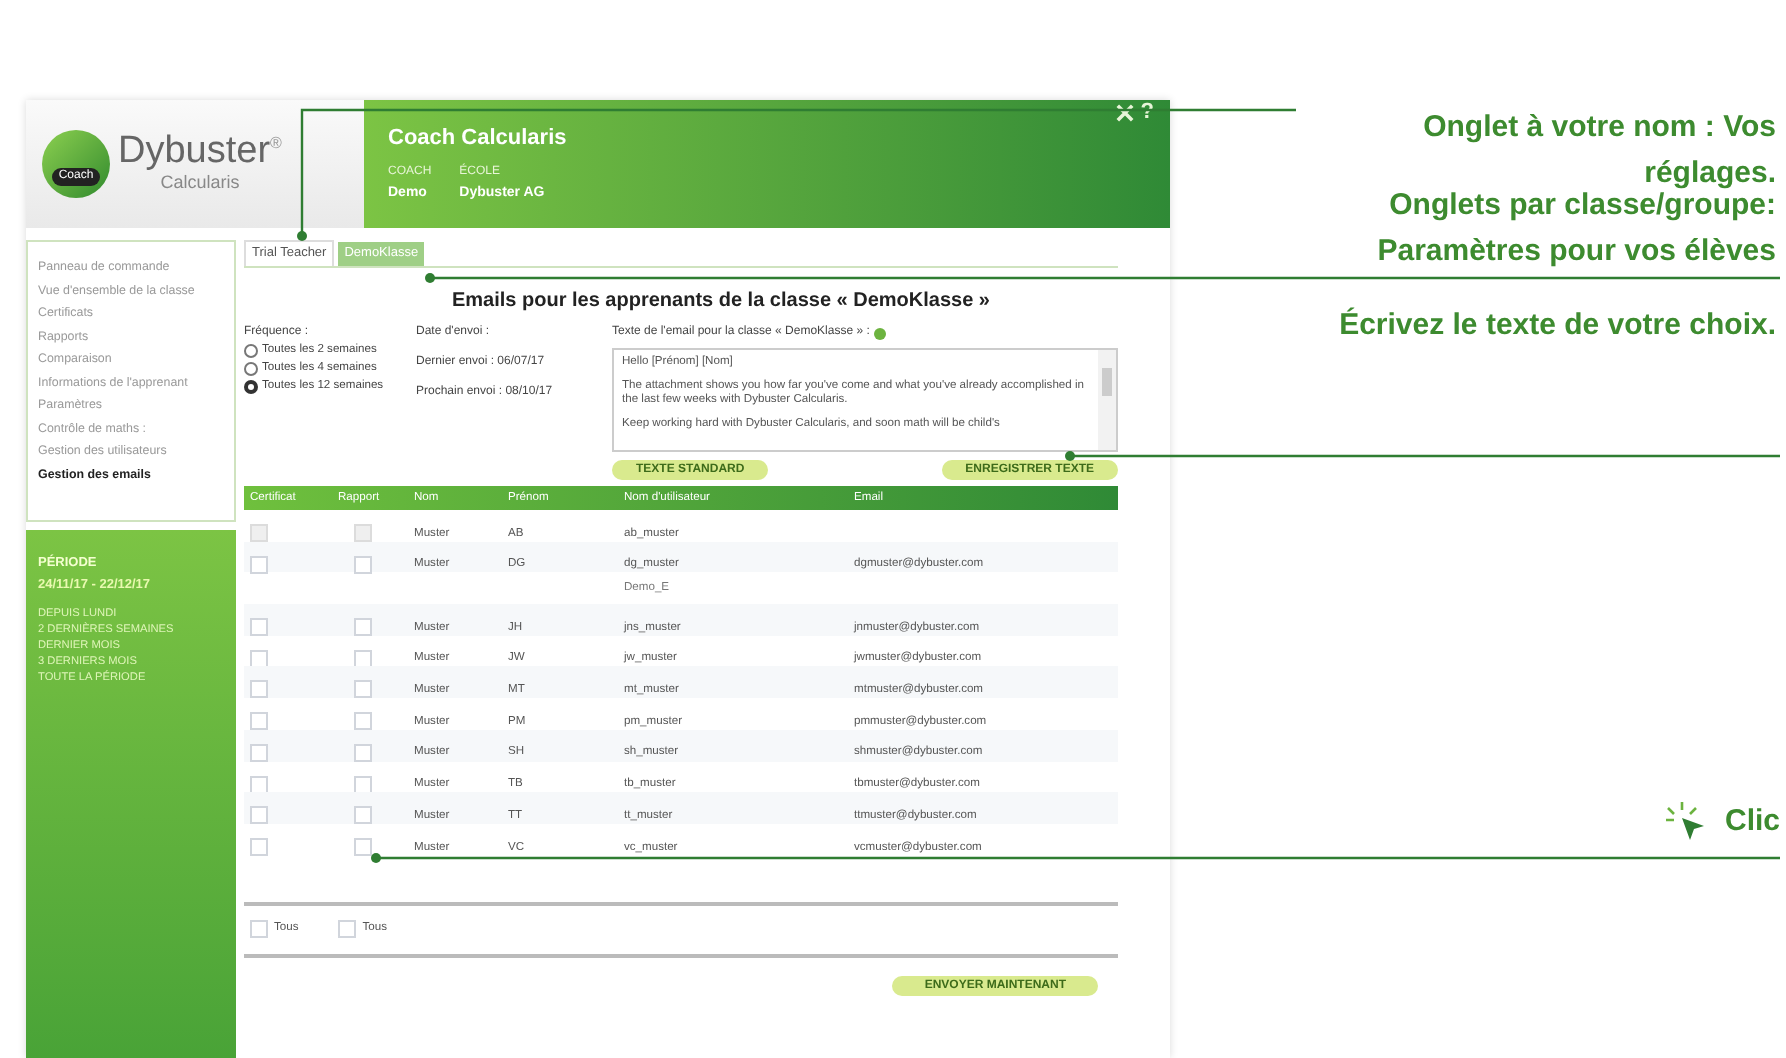 This screenshot has width=1786, height=1058. Describe the element at coordinates (1575, 230) in the screenshot. I see `annotation-text: Onglets par classe/groupe: Paramètres pour vos élèves` at that location.